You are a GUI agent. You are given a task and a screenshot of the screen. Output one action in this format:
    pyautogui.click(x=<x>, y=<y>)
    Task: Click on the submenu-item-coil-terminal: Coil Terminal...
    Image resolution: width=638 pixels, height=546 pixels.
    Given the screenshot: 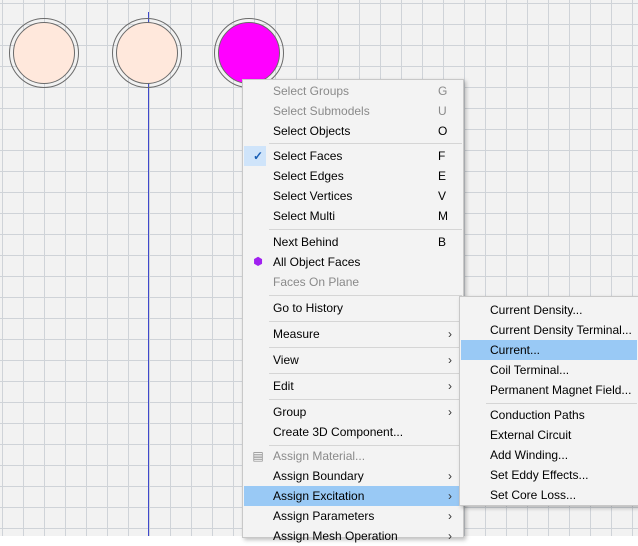 What is the action you would take?
    pyautogui.click(x=549, y=370)
    